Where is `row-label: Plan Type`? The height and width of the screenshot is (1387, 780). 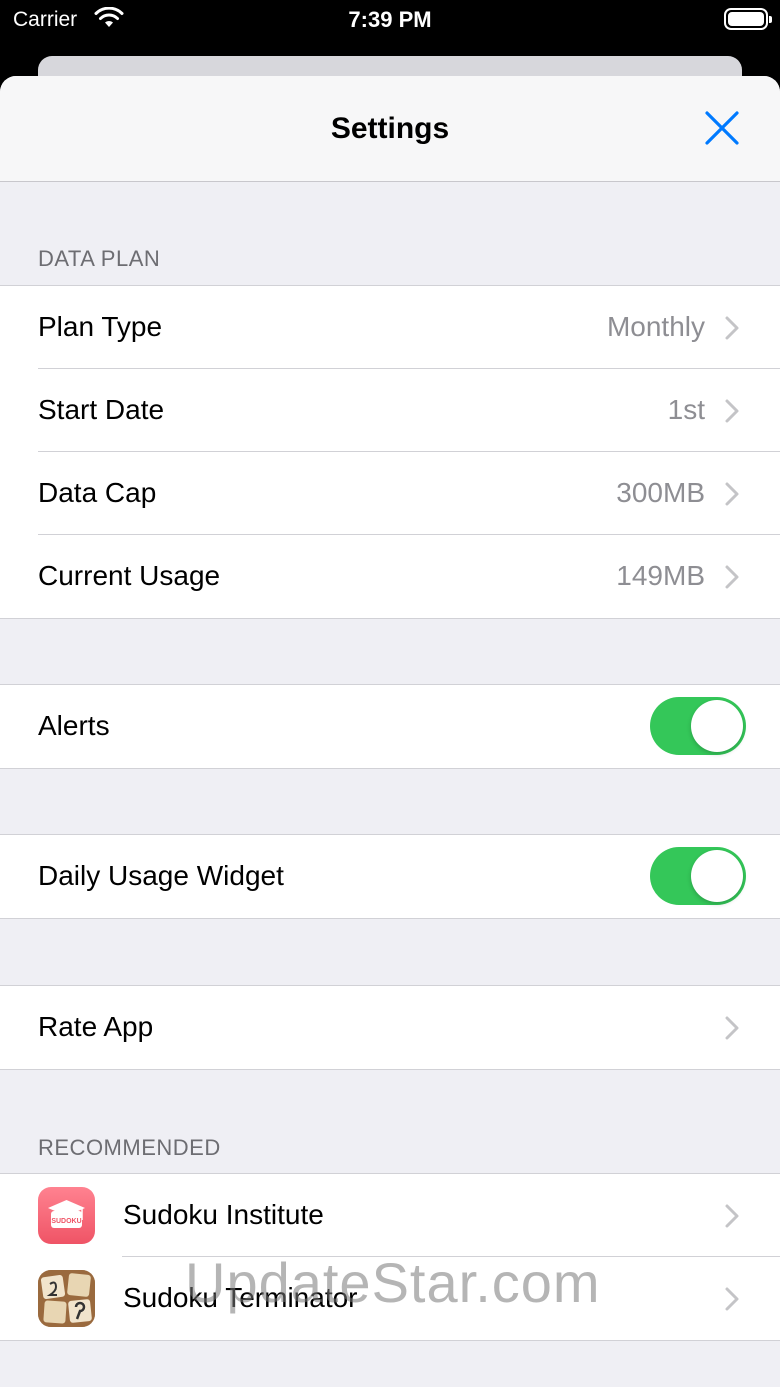 row-label: Plan Type is located at coordinates (100, 326).